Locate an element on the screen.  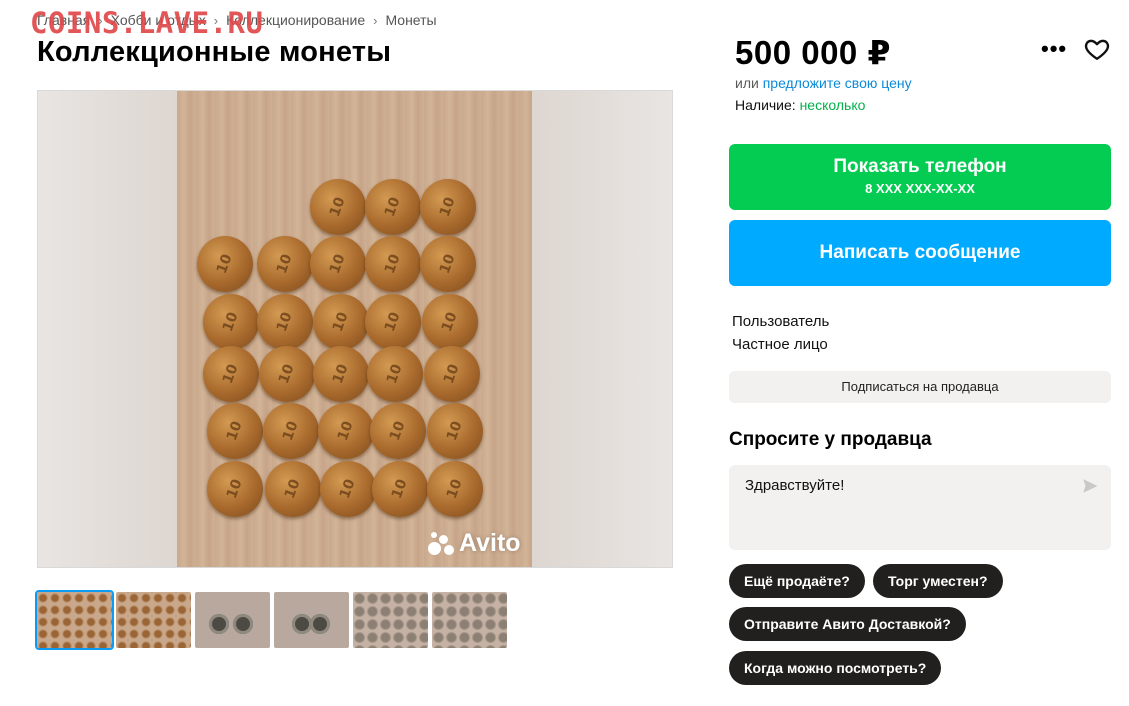
quick-question-chip: Отправите Авито Доставкой? is located at coordinates (847, 624).